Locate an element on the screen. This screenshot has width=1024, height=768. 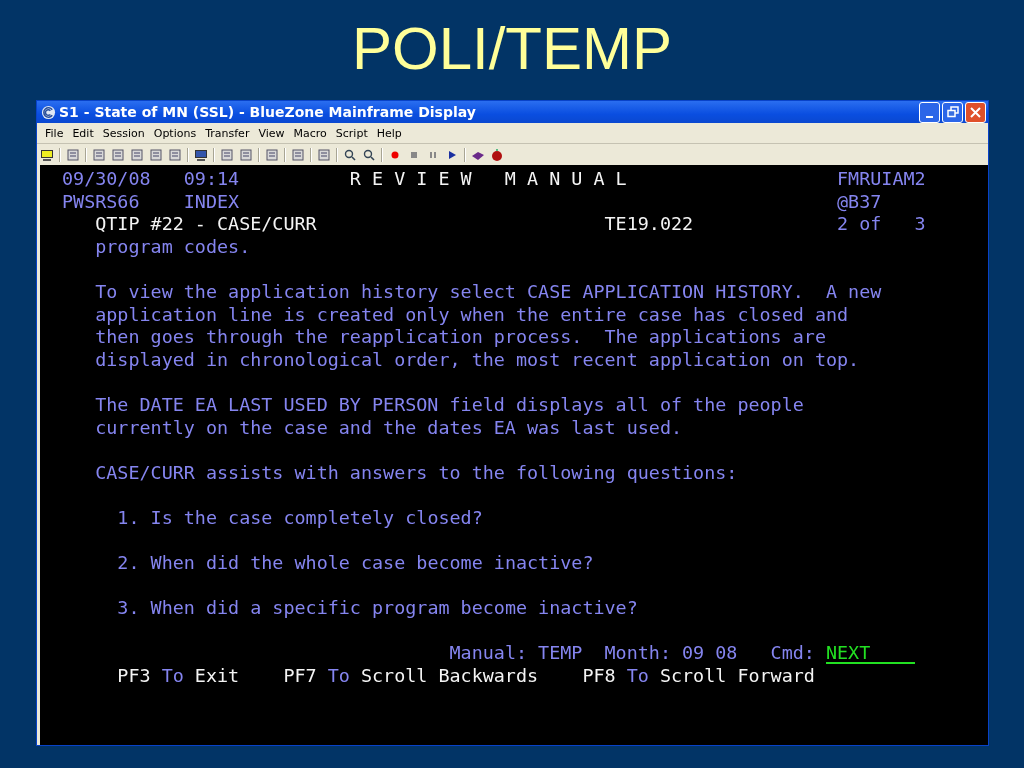
paragraph-line: program codes. is located at coordinates (173, 247).